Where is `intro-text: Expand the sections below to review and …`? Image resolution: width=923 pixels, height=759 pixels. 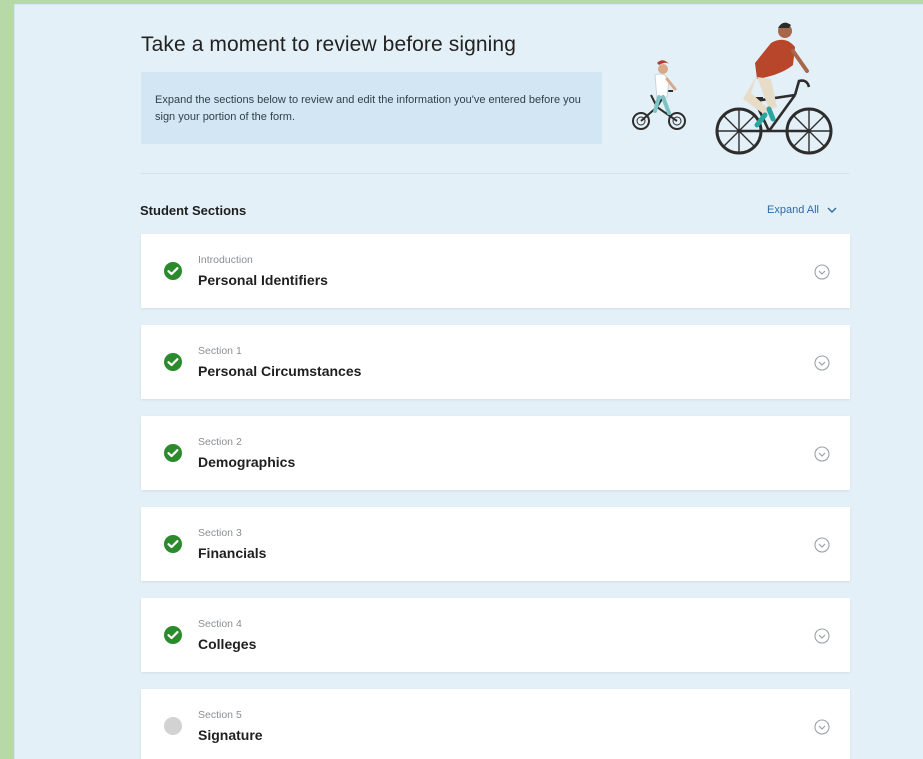 intro-text: Expand the sections below to review and … is located at coordinates (368, 108).